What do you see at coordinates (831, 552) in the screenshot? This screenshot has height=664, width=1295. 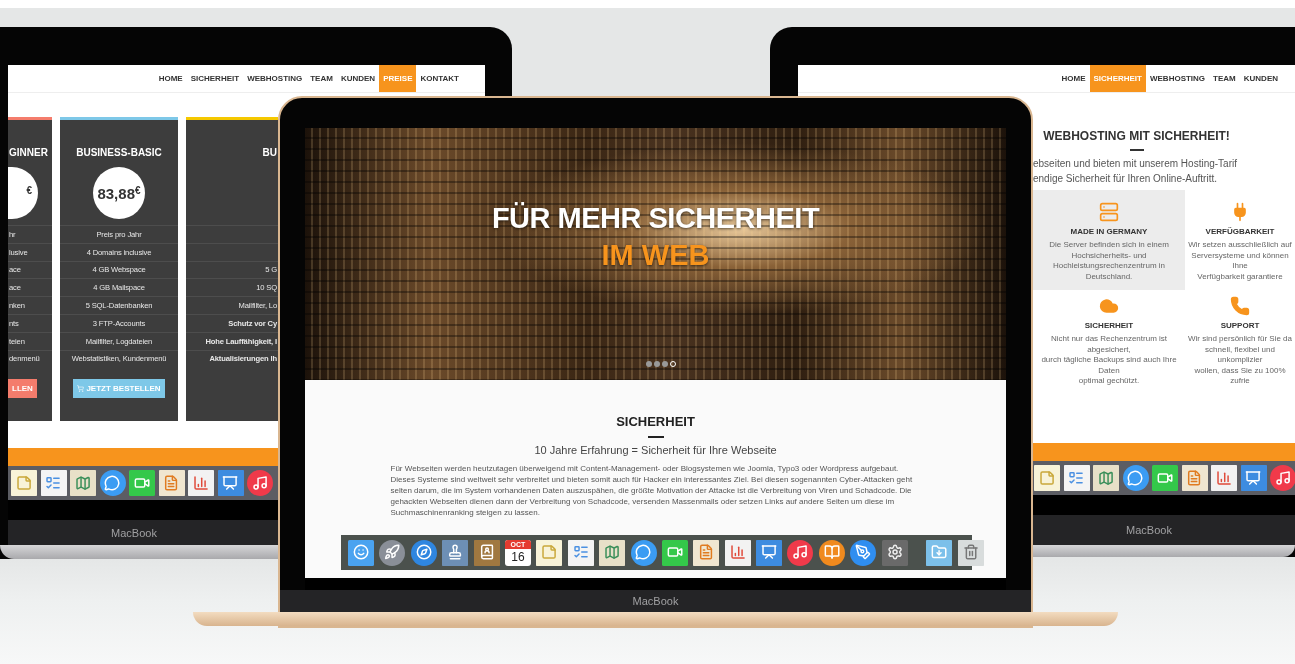 I see `open-book-icon` at bounding box center [831, 552].